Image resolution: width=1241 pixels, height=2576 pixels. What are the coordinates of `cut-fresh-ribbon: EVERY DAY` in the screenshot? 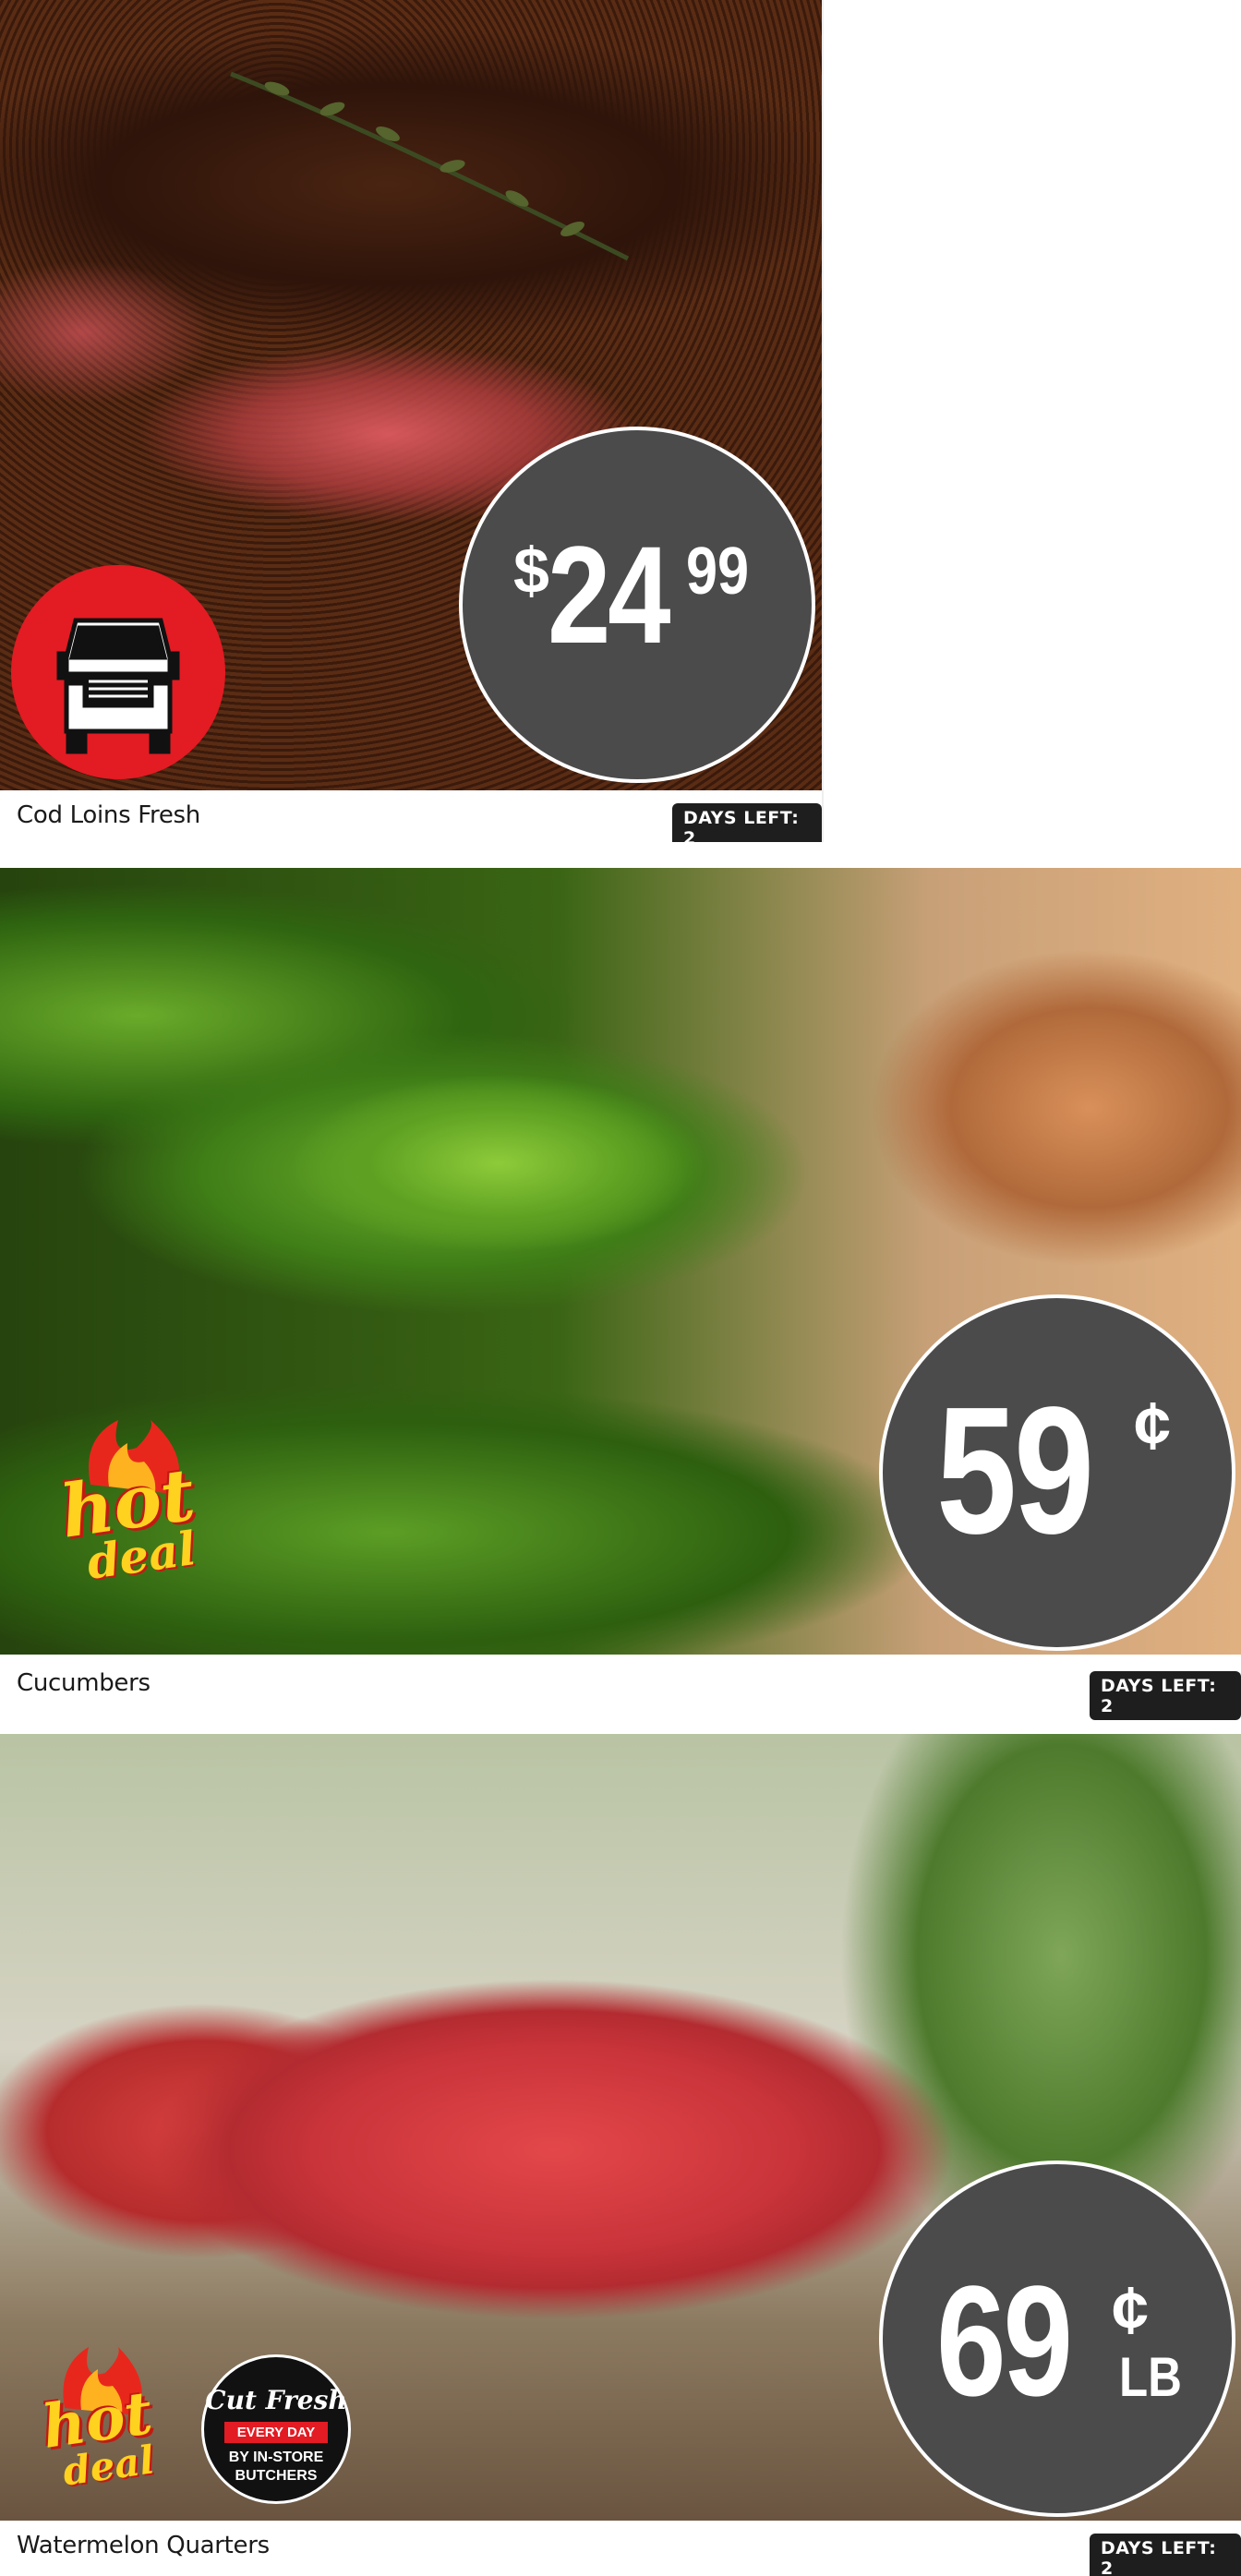 It's located at (276, 2432).